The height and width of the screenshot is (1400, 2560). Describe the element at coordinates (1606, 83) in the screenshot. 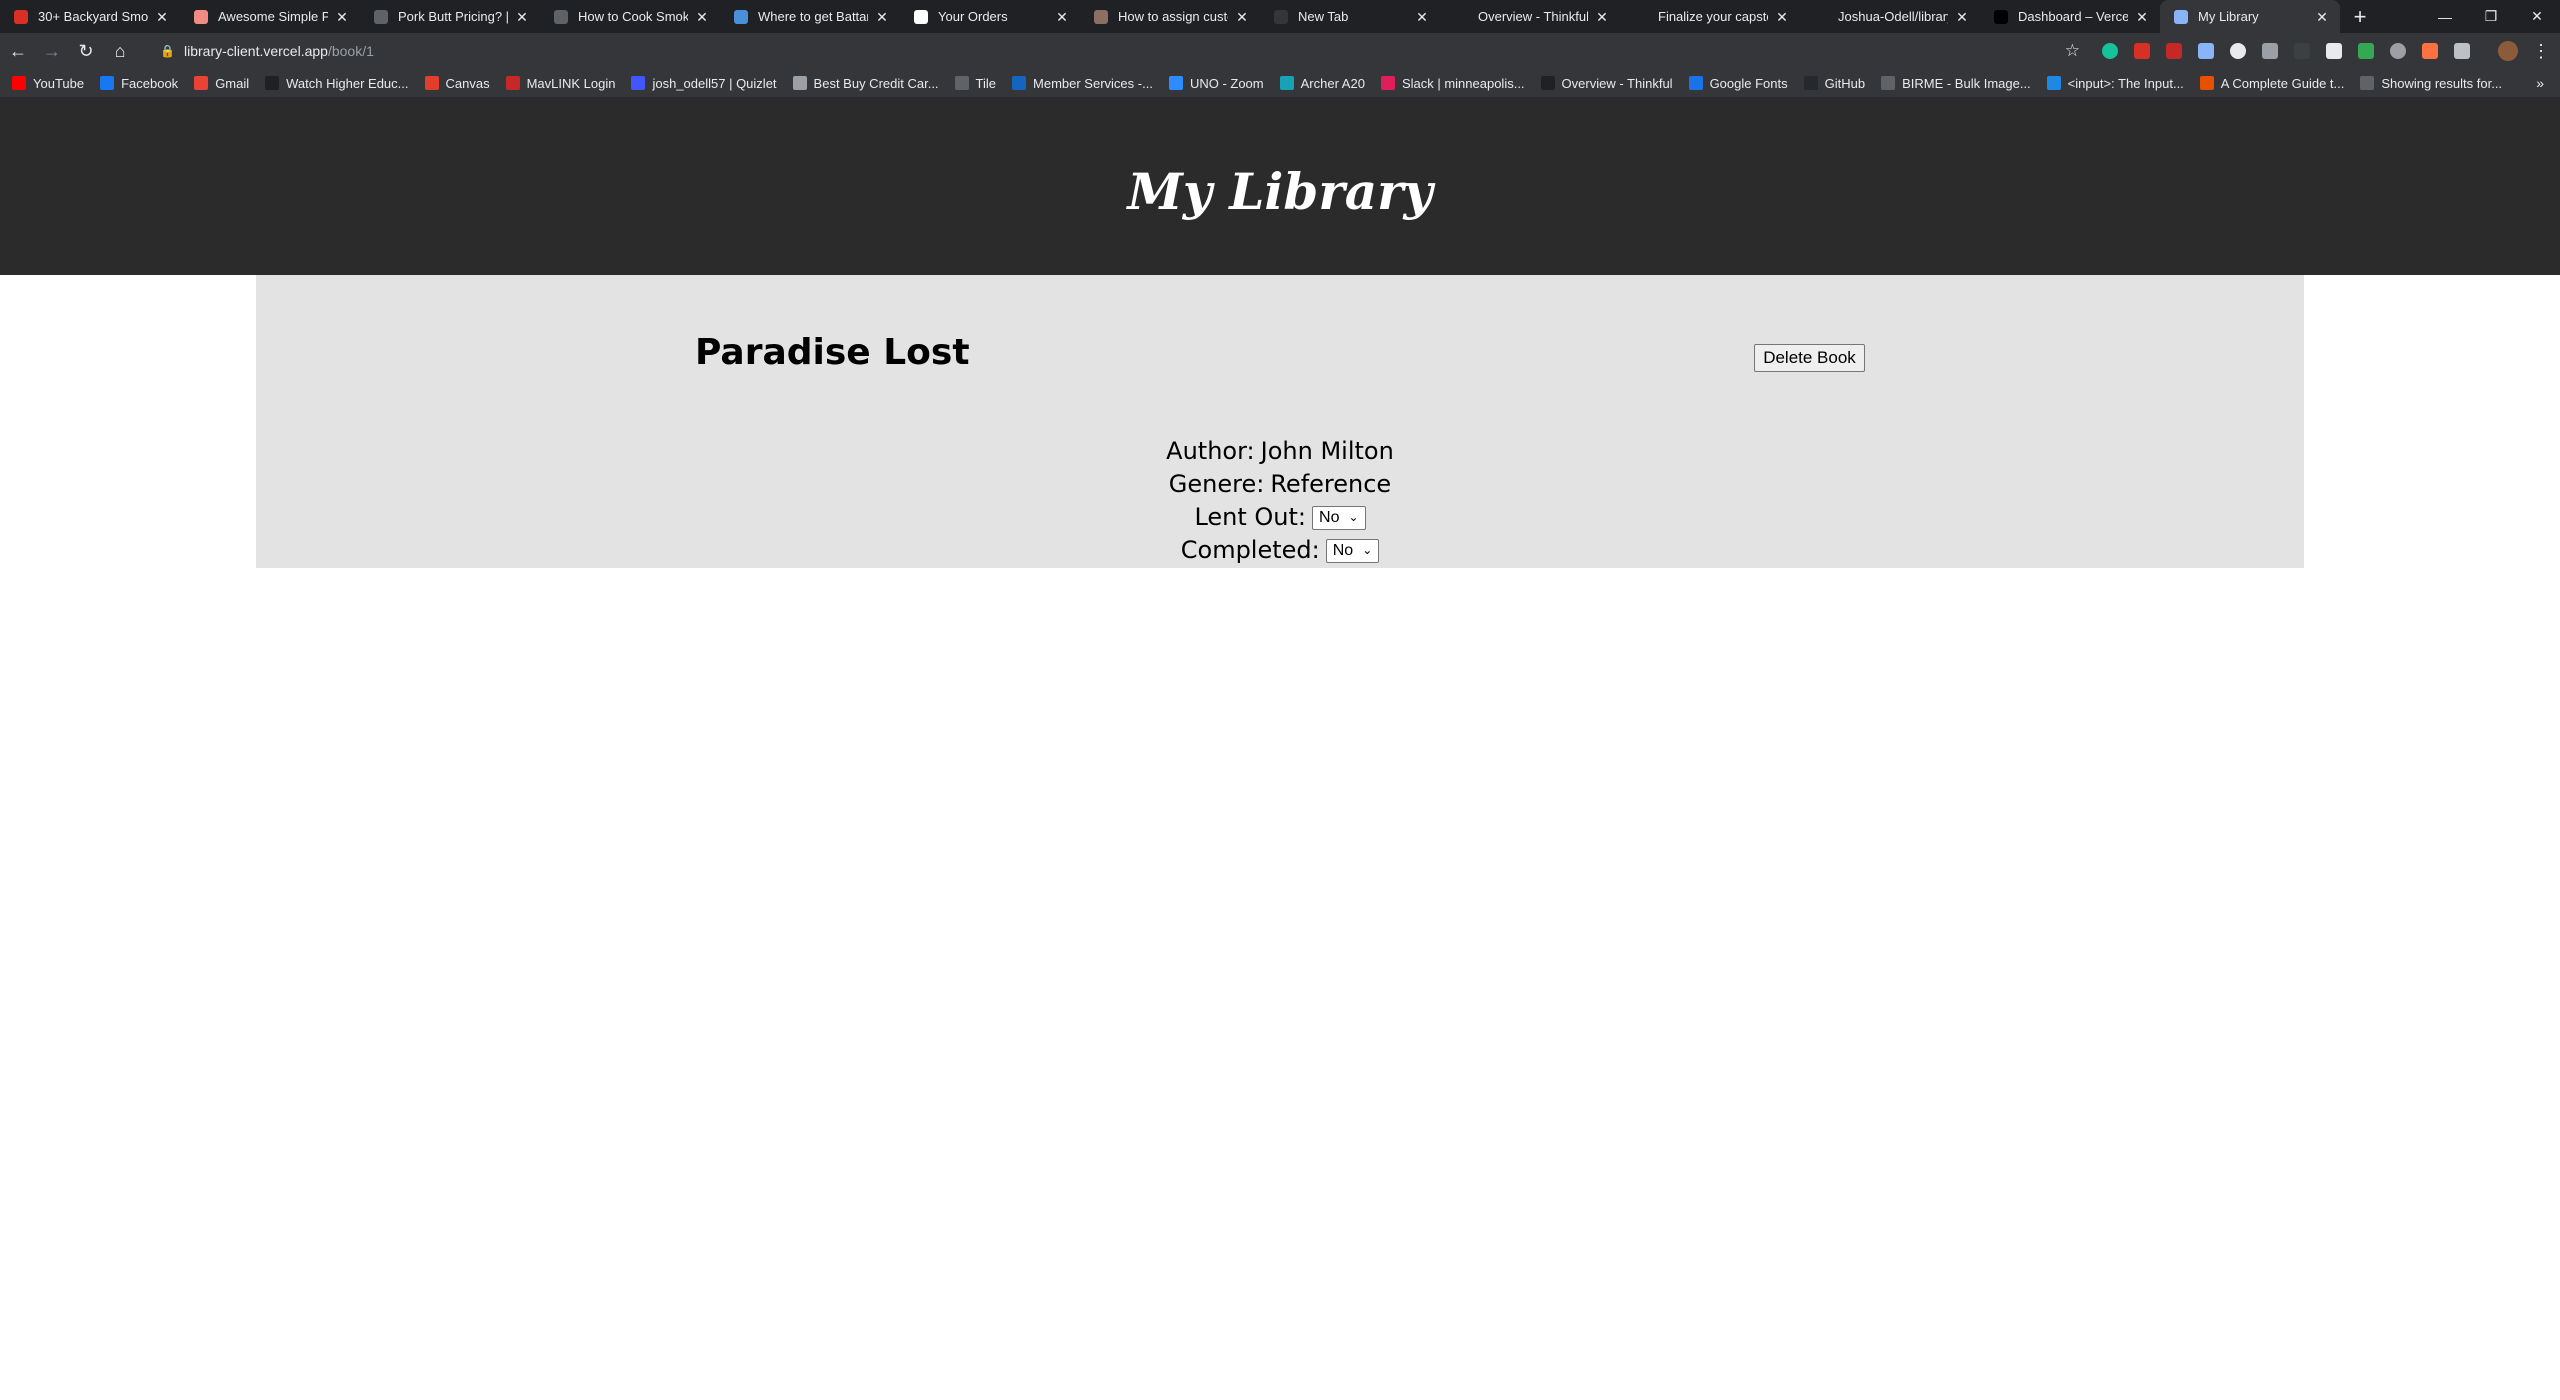

I see `bookmark-item: Overview - Thinkful` at that location.